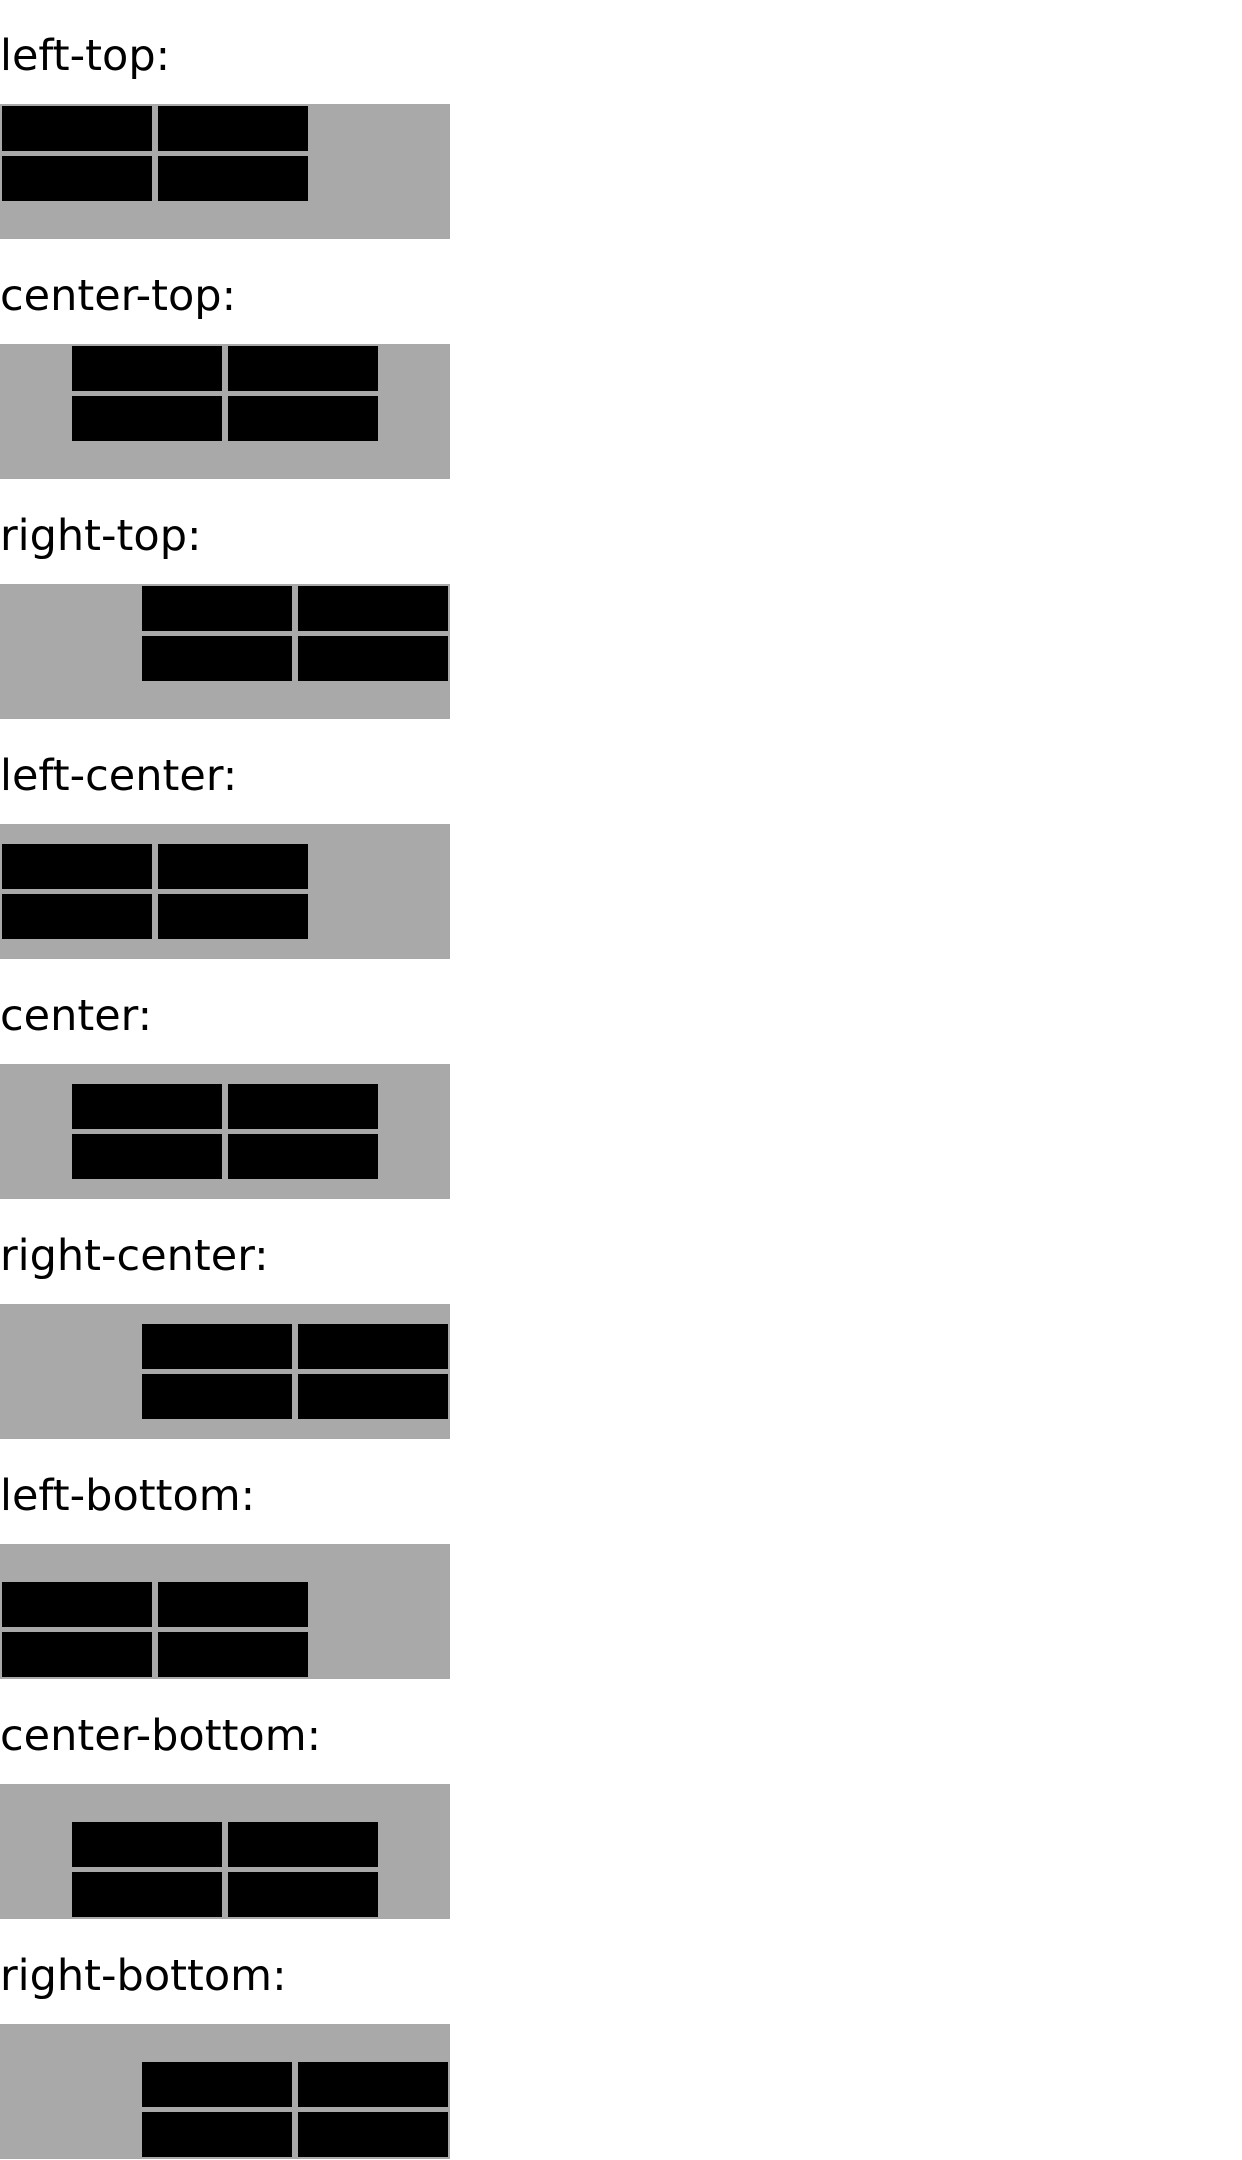 Image resolution: width=1242 pixels, height=2160 pixels. I want to click on alignment-demo: center:, so click(621, 1080).